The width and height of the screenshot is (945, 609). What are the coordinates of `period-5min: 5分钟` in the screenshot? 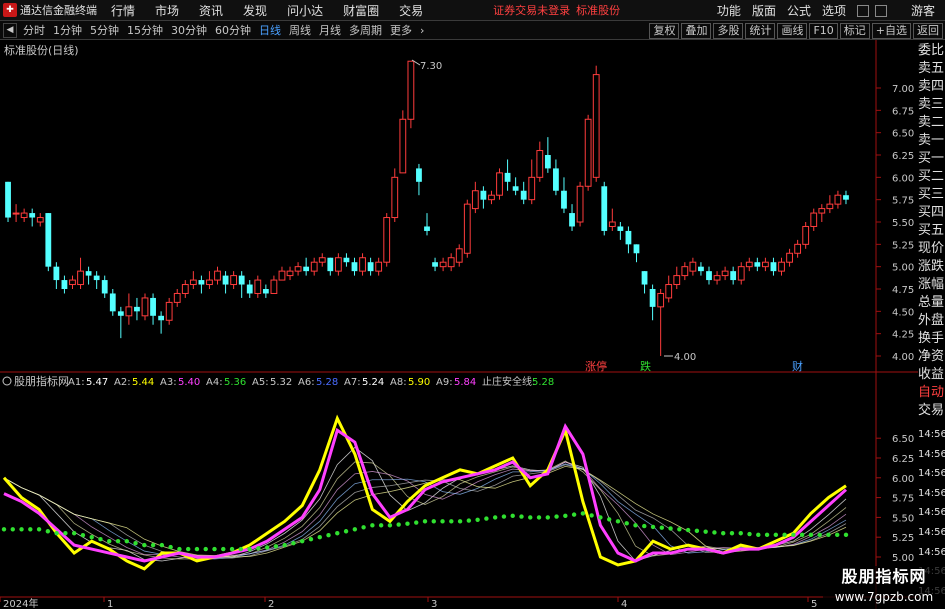 It's located at (104, 30).